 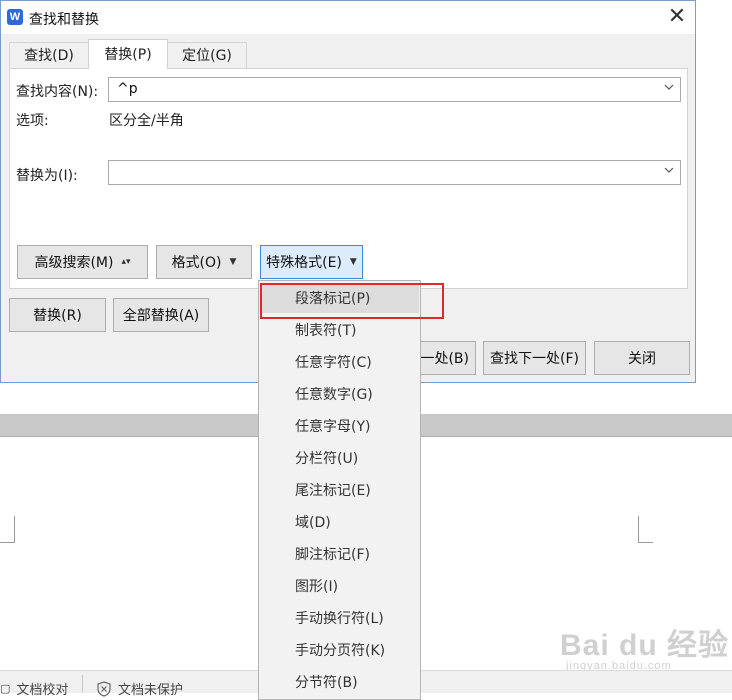 I want to click on tab-goto: 定位(G), so click(x=207, y=55).